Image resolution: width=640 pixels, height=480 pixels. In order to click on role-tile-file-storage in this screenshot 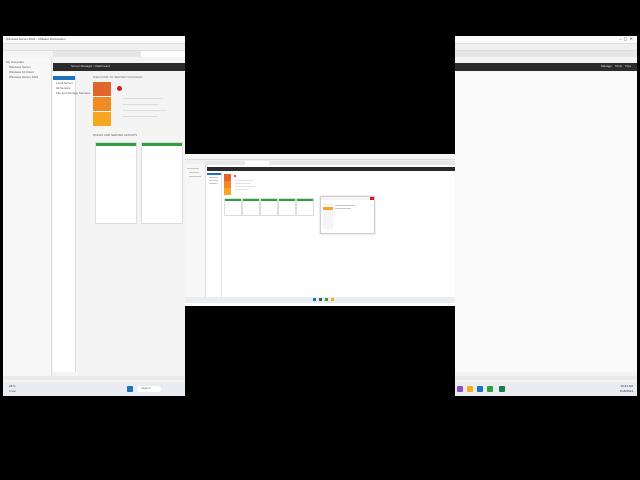, I will do `click(269, 207)`.